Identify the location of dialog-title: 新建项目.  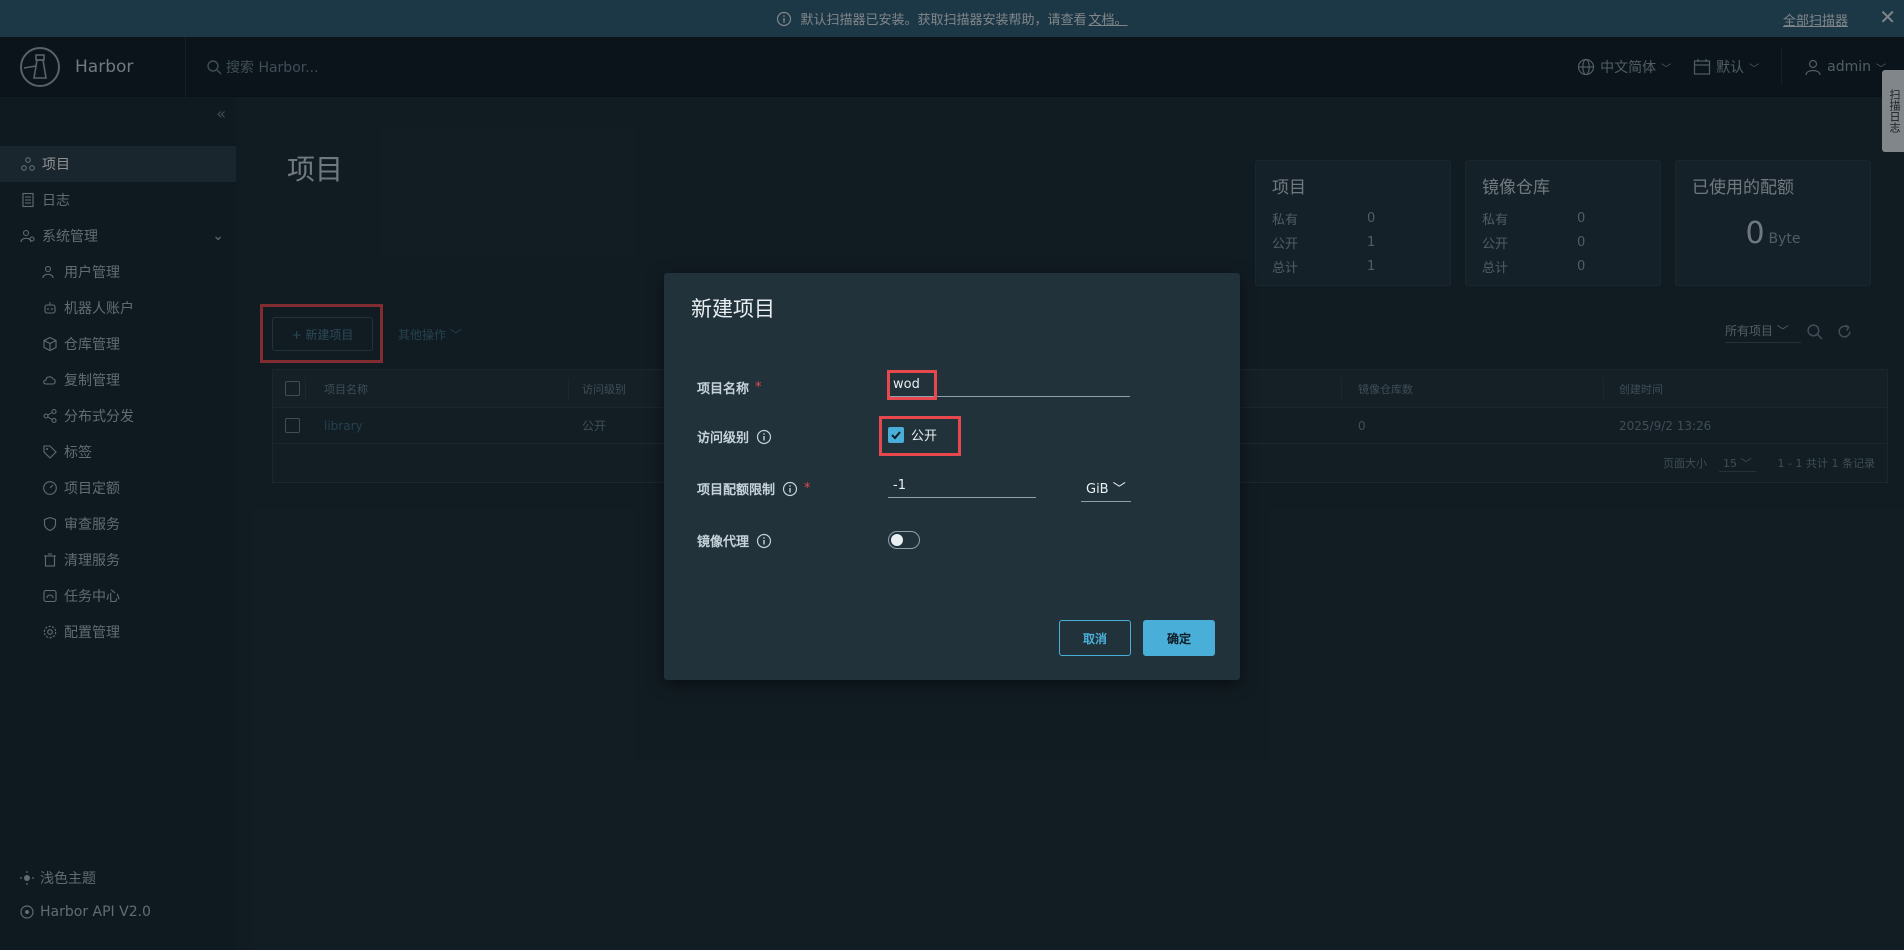
(733, 309).